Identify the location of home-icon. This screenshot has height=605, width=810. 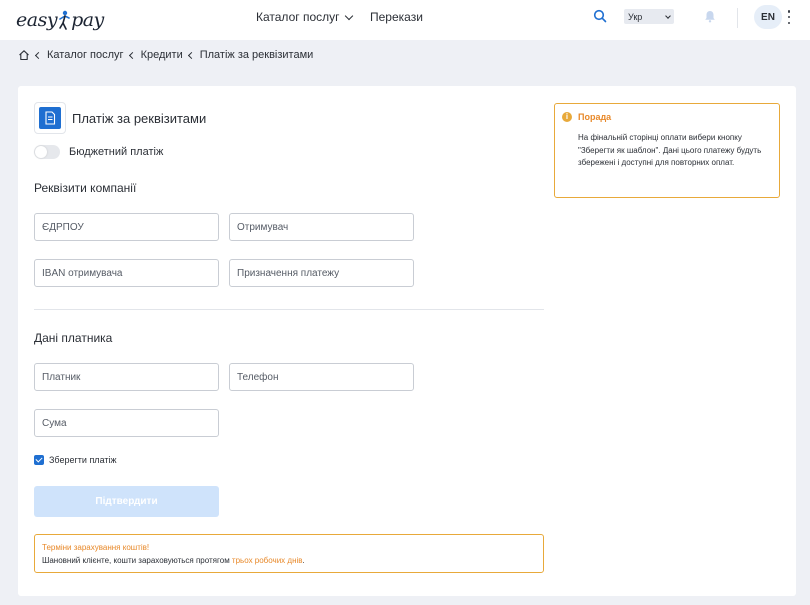
(24, 55).